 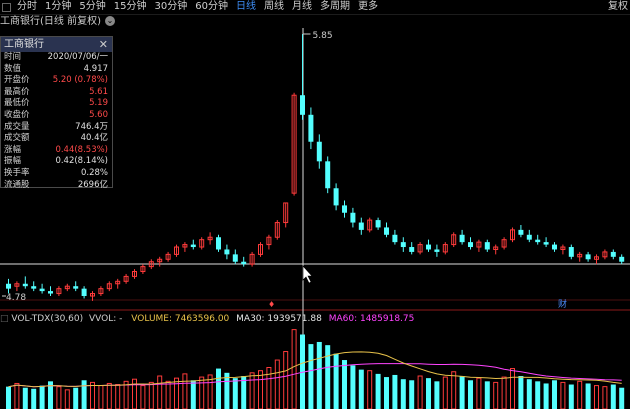 I want to click on info-row-label: 成交量, so click(x=17, y=126).